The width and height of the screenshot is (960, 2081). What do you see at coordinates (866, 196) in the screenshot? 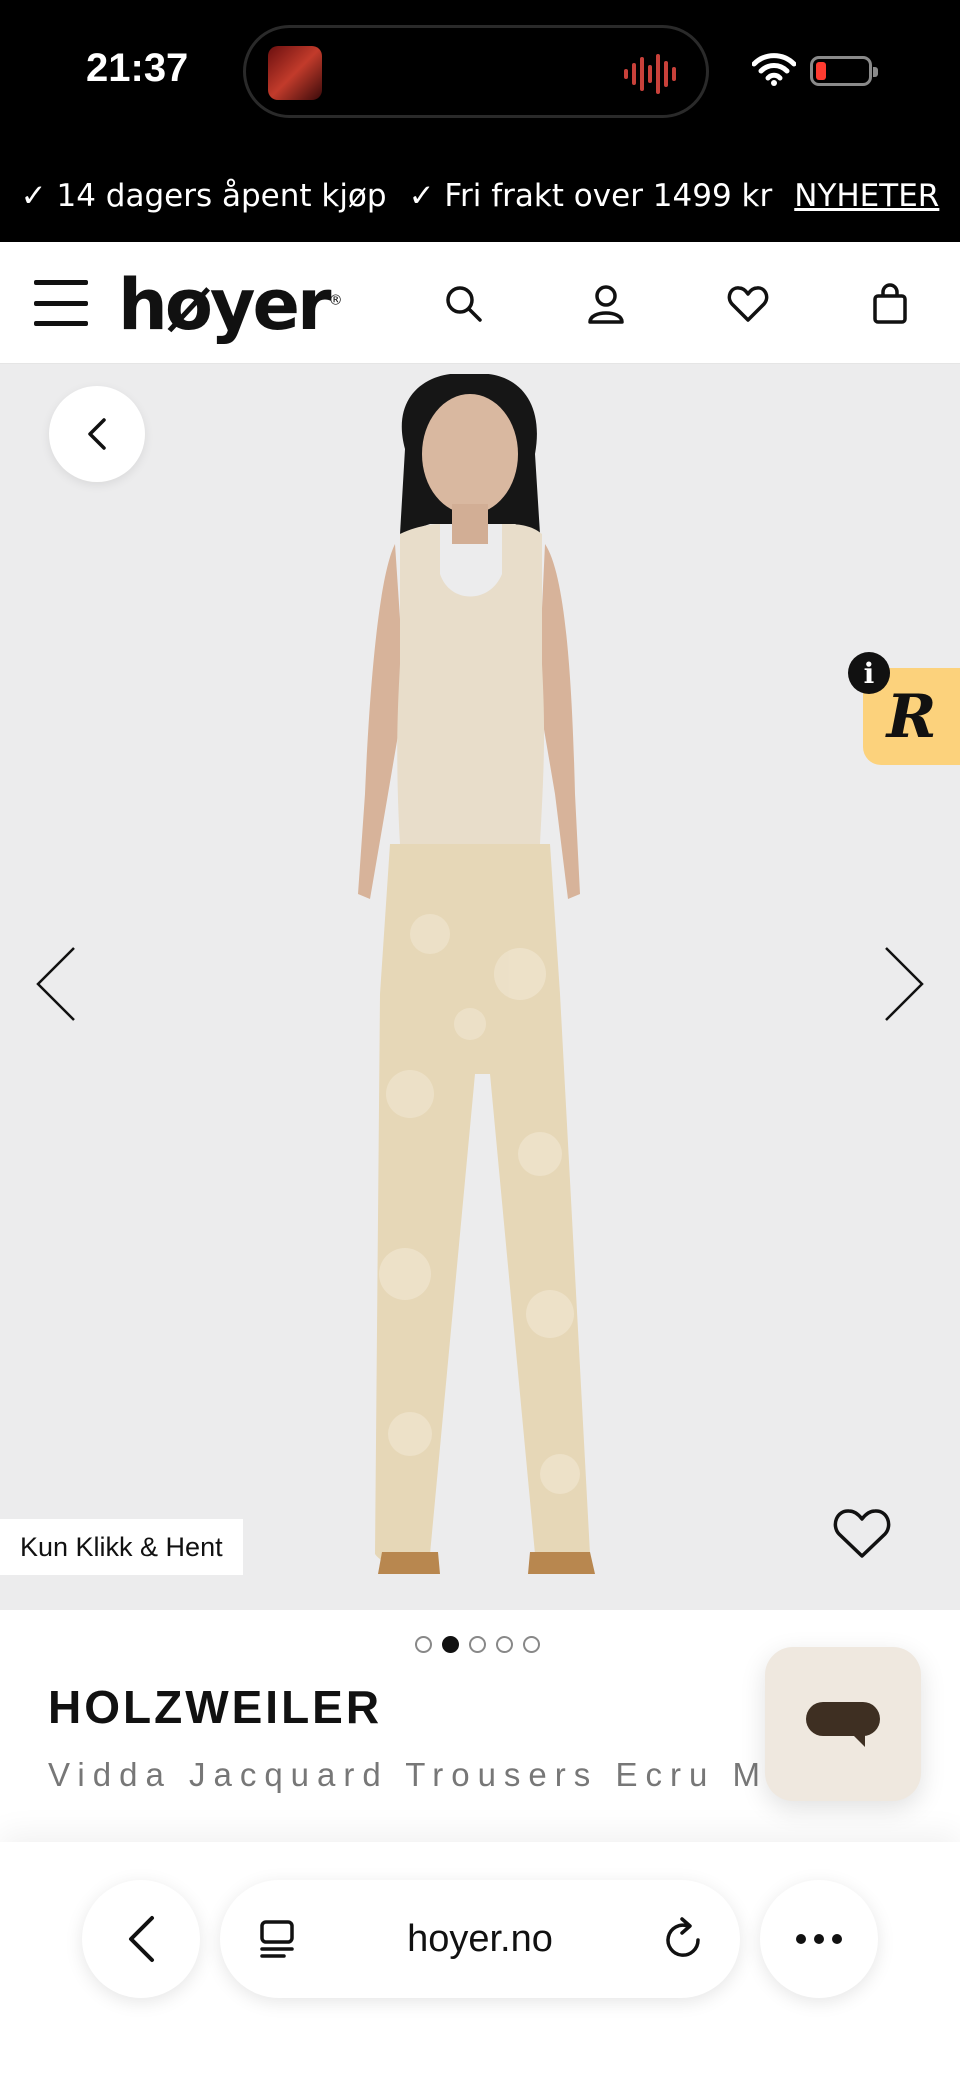
I see `news-link: NYHETER` at bounding box center [866, 196].